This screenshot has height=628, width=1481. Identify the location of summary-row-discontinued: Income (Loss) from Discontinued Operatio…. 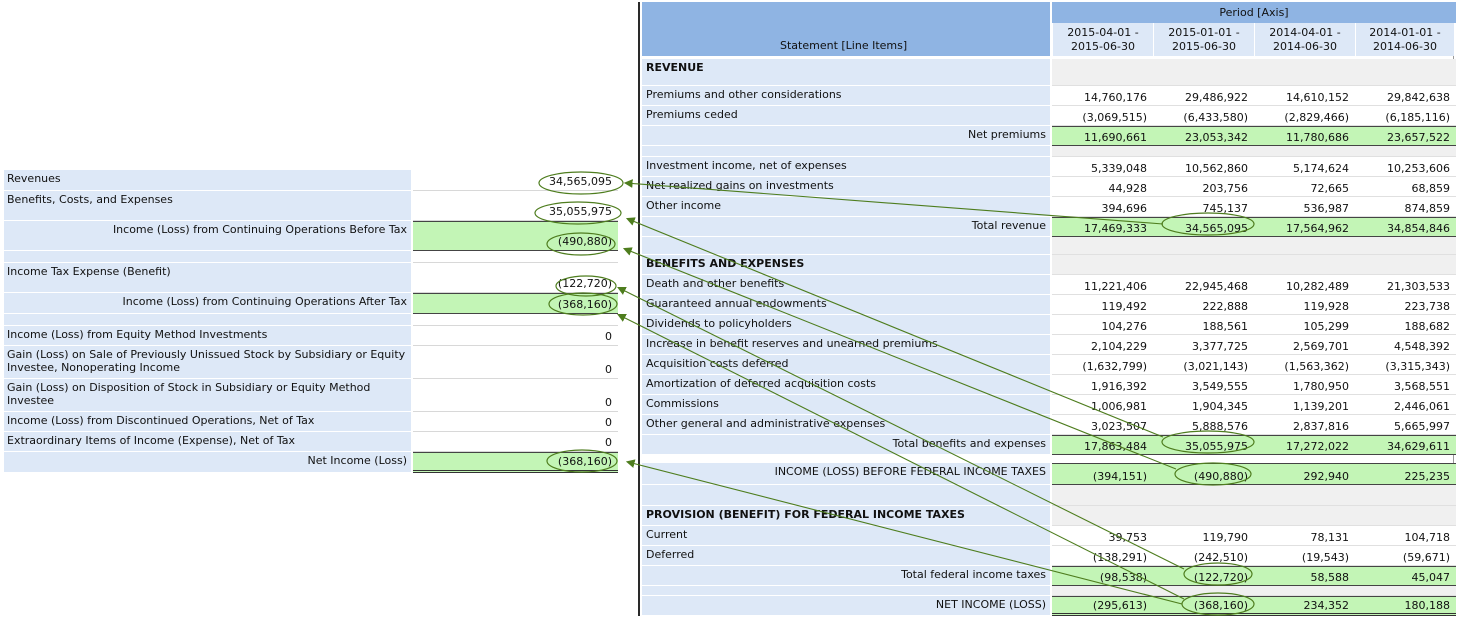
(311, 422).